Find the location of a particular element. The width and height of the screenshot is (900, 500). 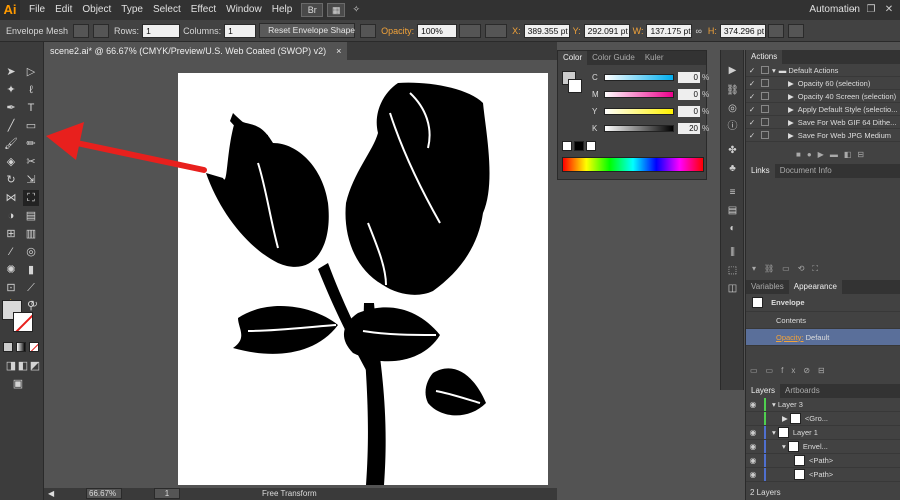

direct-selection-tool-icon: ▷ is located at coordinates (31, 72).